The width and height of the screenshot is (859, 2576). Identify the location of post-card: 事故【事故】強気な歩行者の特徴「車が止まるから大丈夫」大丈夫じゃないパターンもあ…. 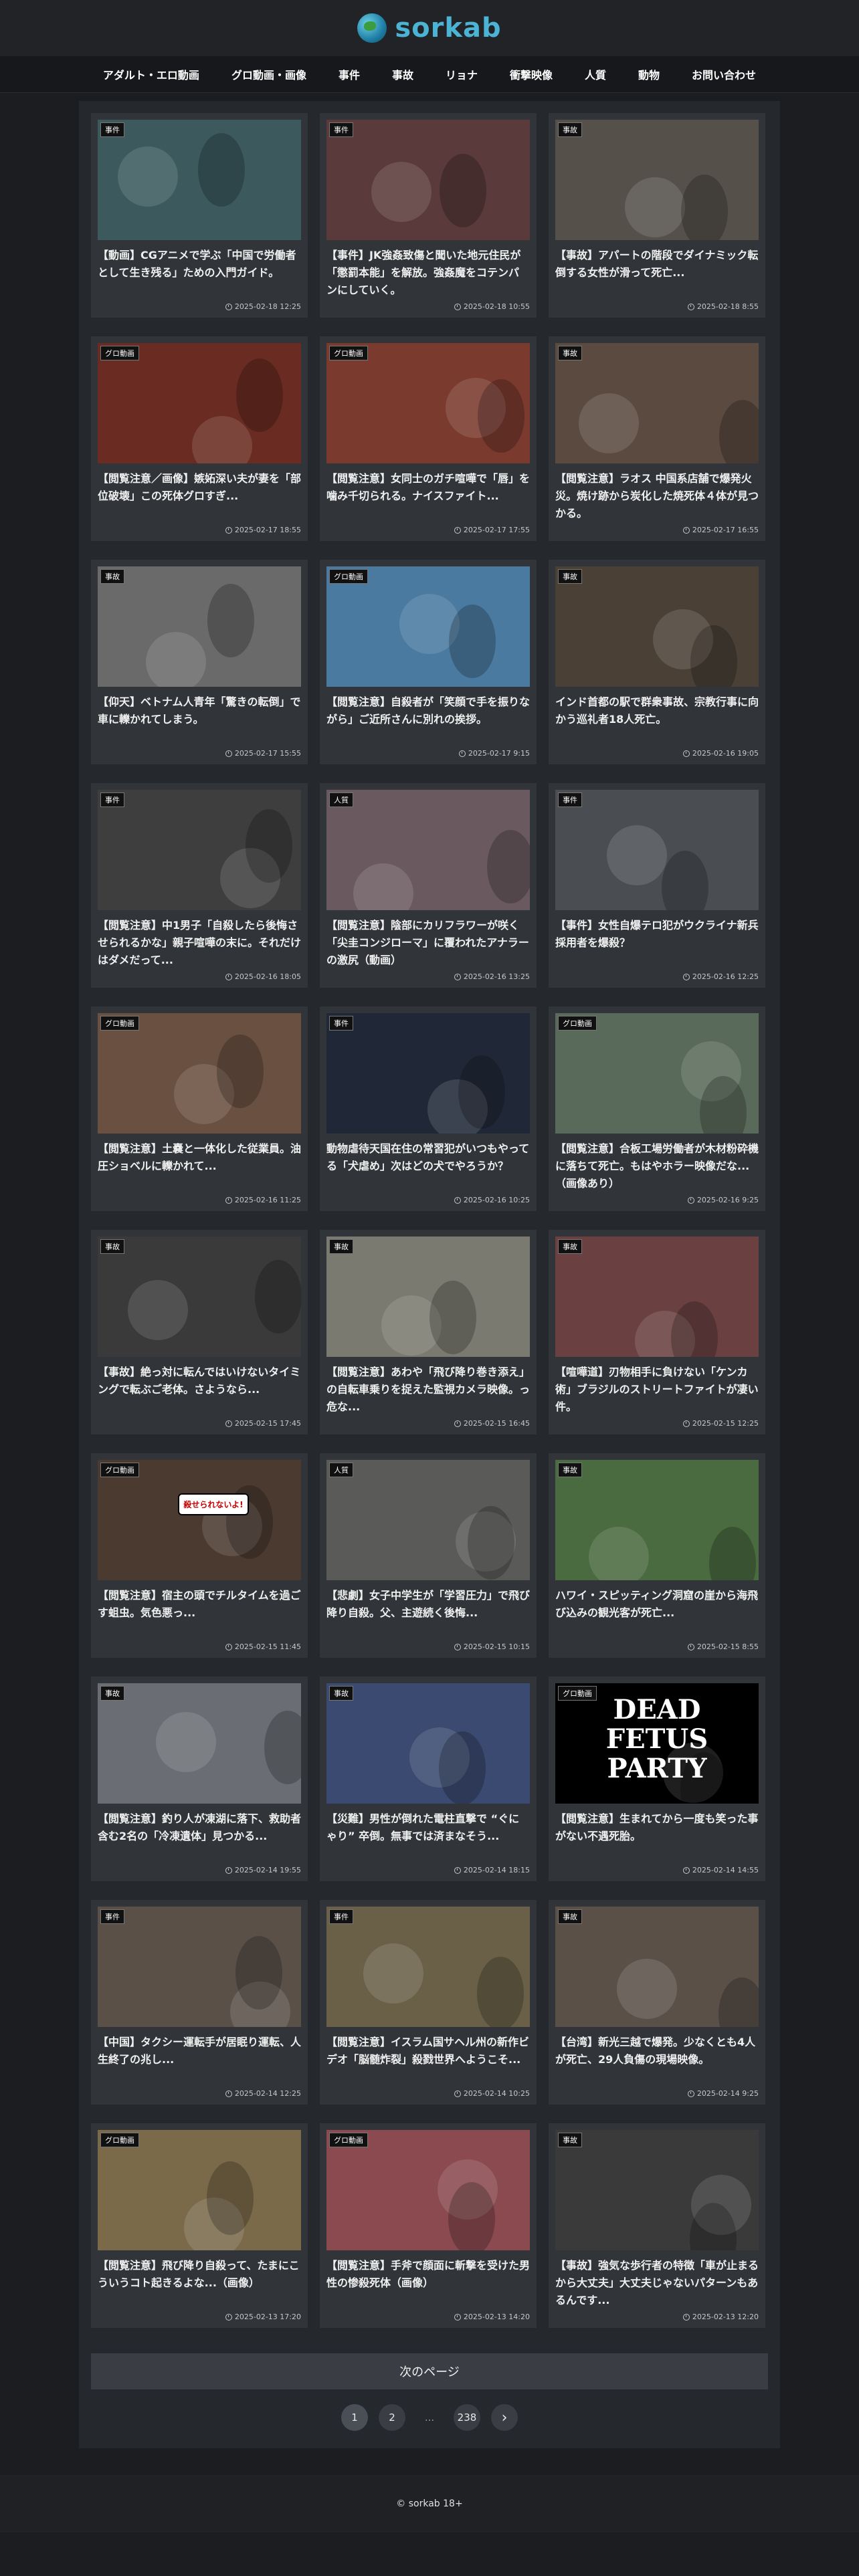
(657, 2225).